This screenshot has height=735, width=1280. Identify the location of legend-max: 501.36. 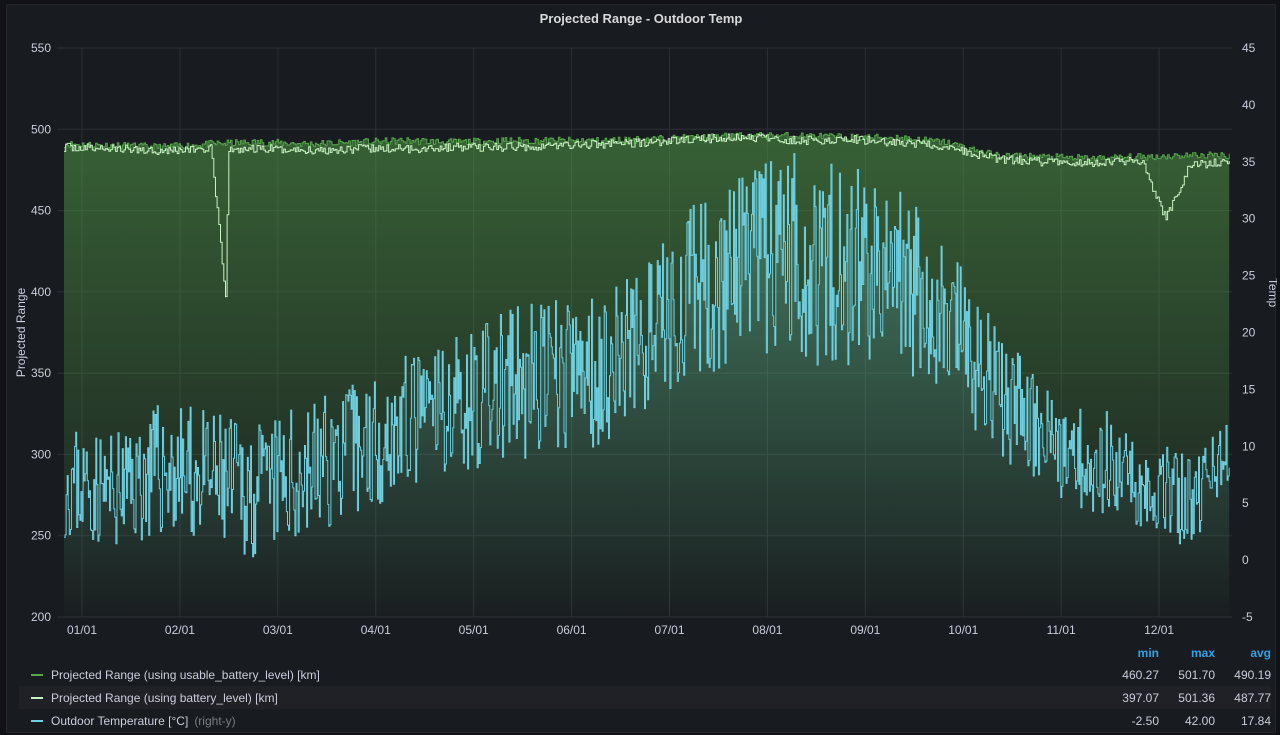
(1196, 697).